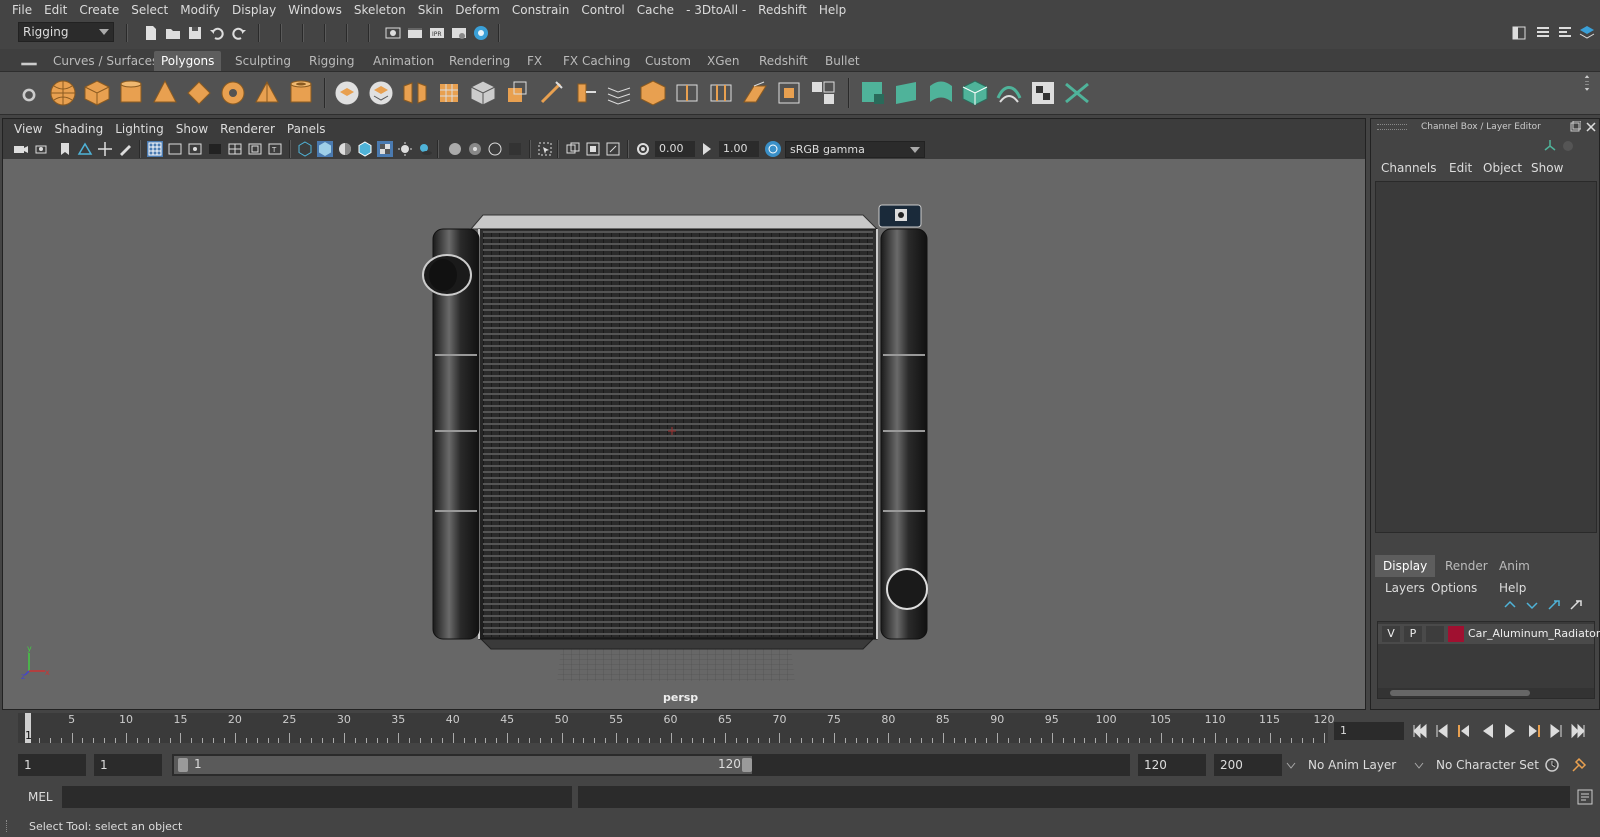  Describe the element at coordinates (773, 149) in the screenshot. I see `color-management-icon` at that location.